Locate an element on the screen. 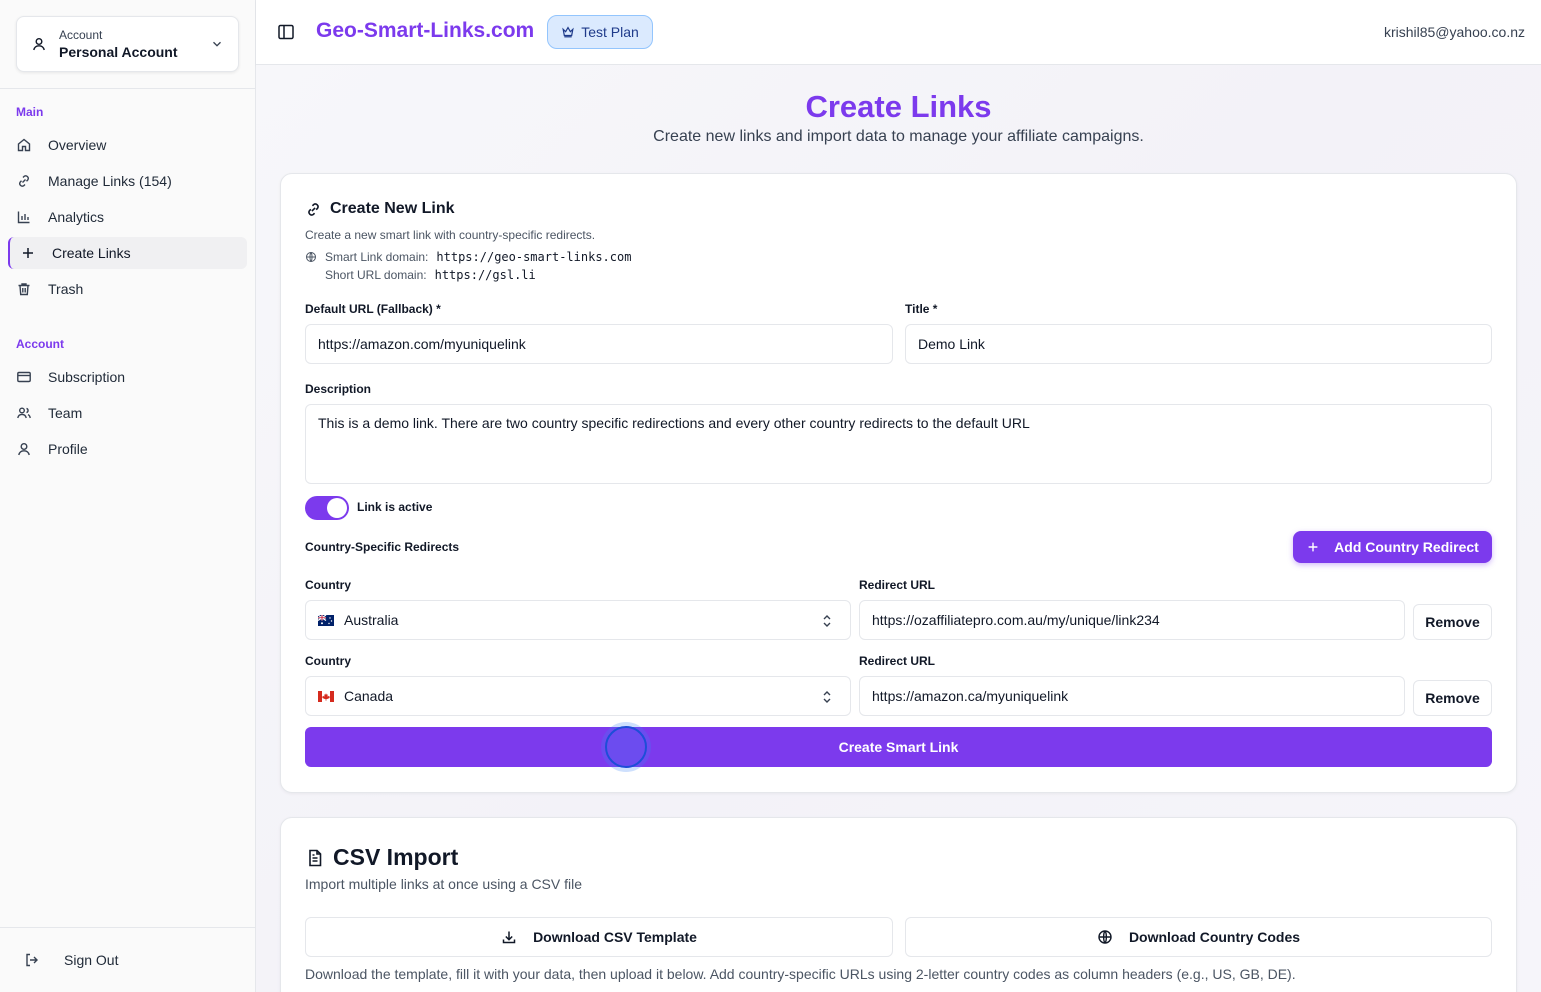 Image resolution: width=1541 pixels, height=992 pixels. sidebar-item-subscription: Subscription is located at coordinates (127, 377).